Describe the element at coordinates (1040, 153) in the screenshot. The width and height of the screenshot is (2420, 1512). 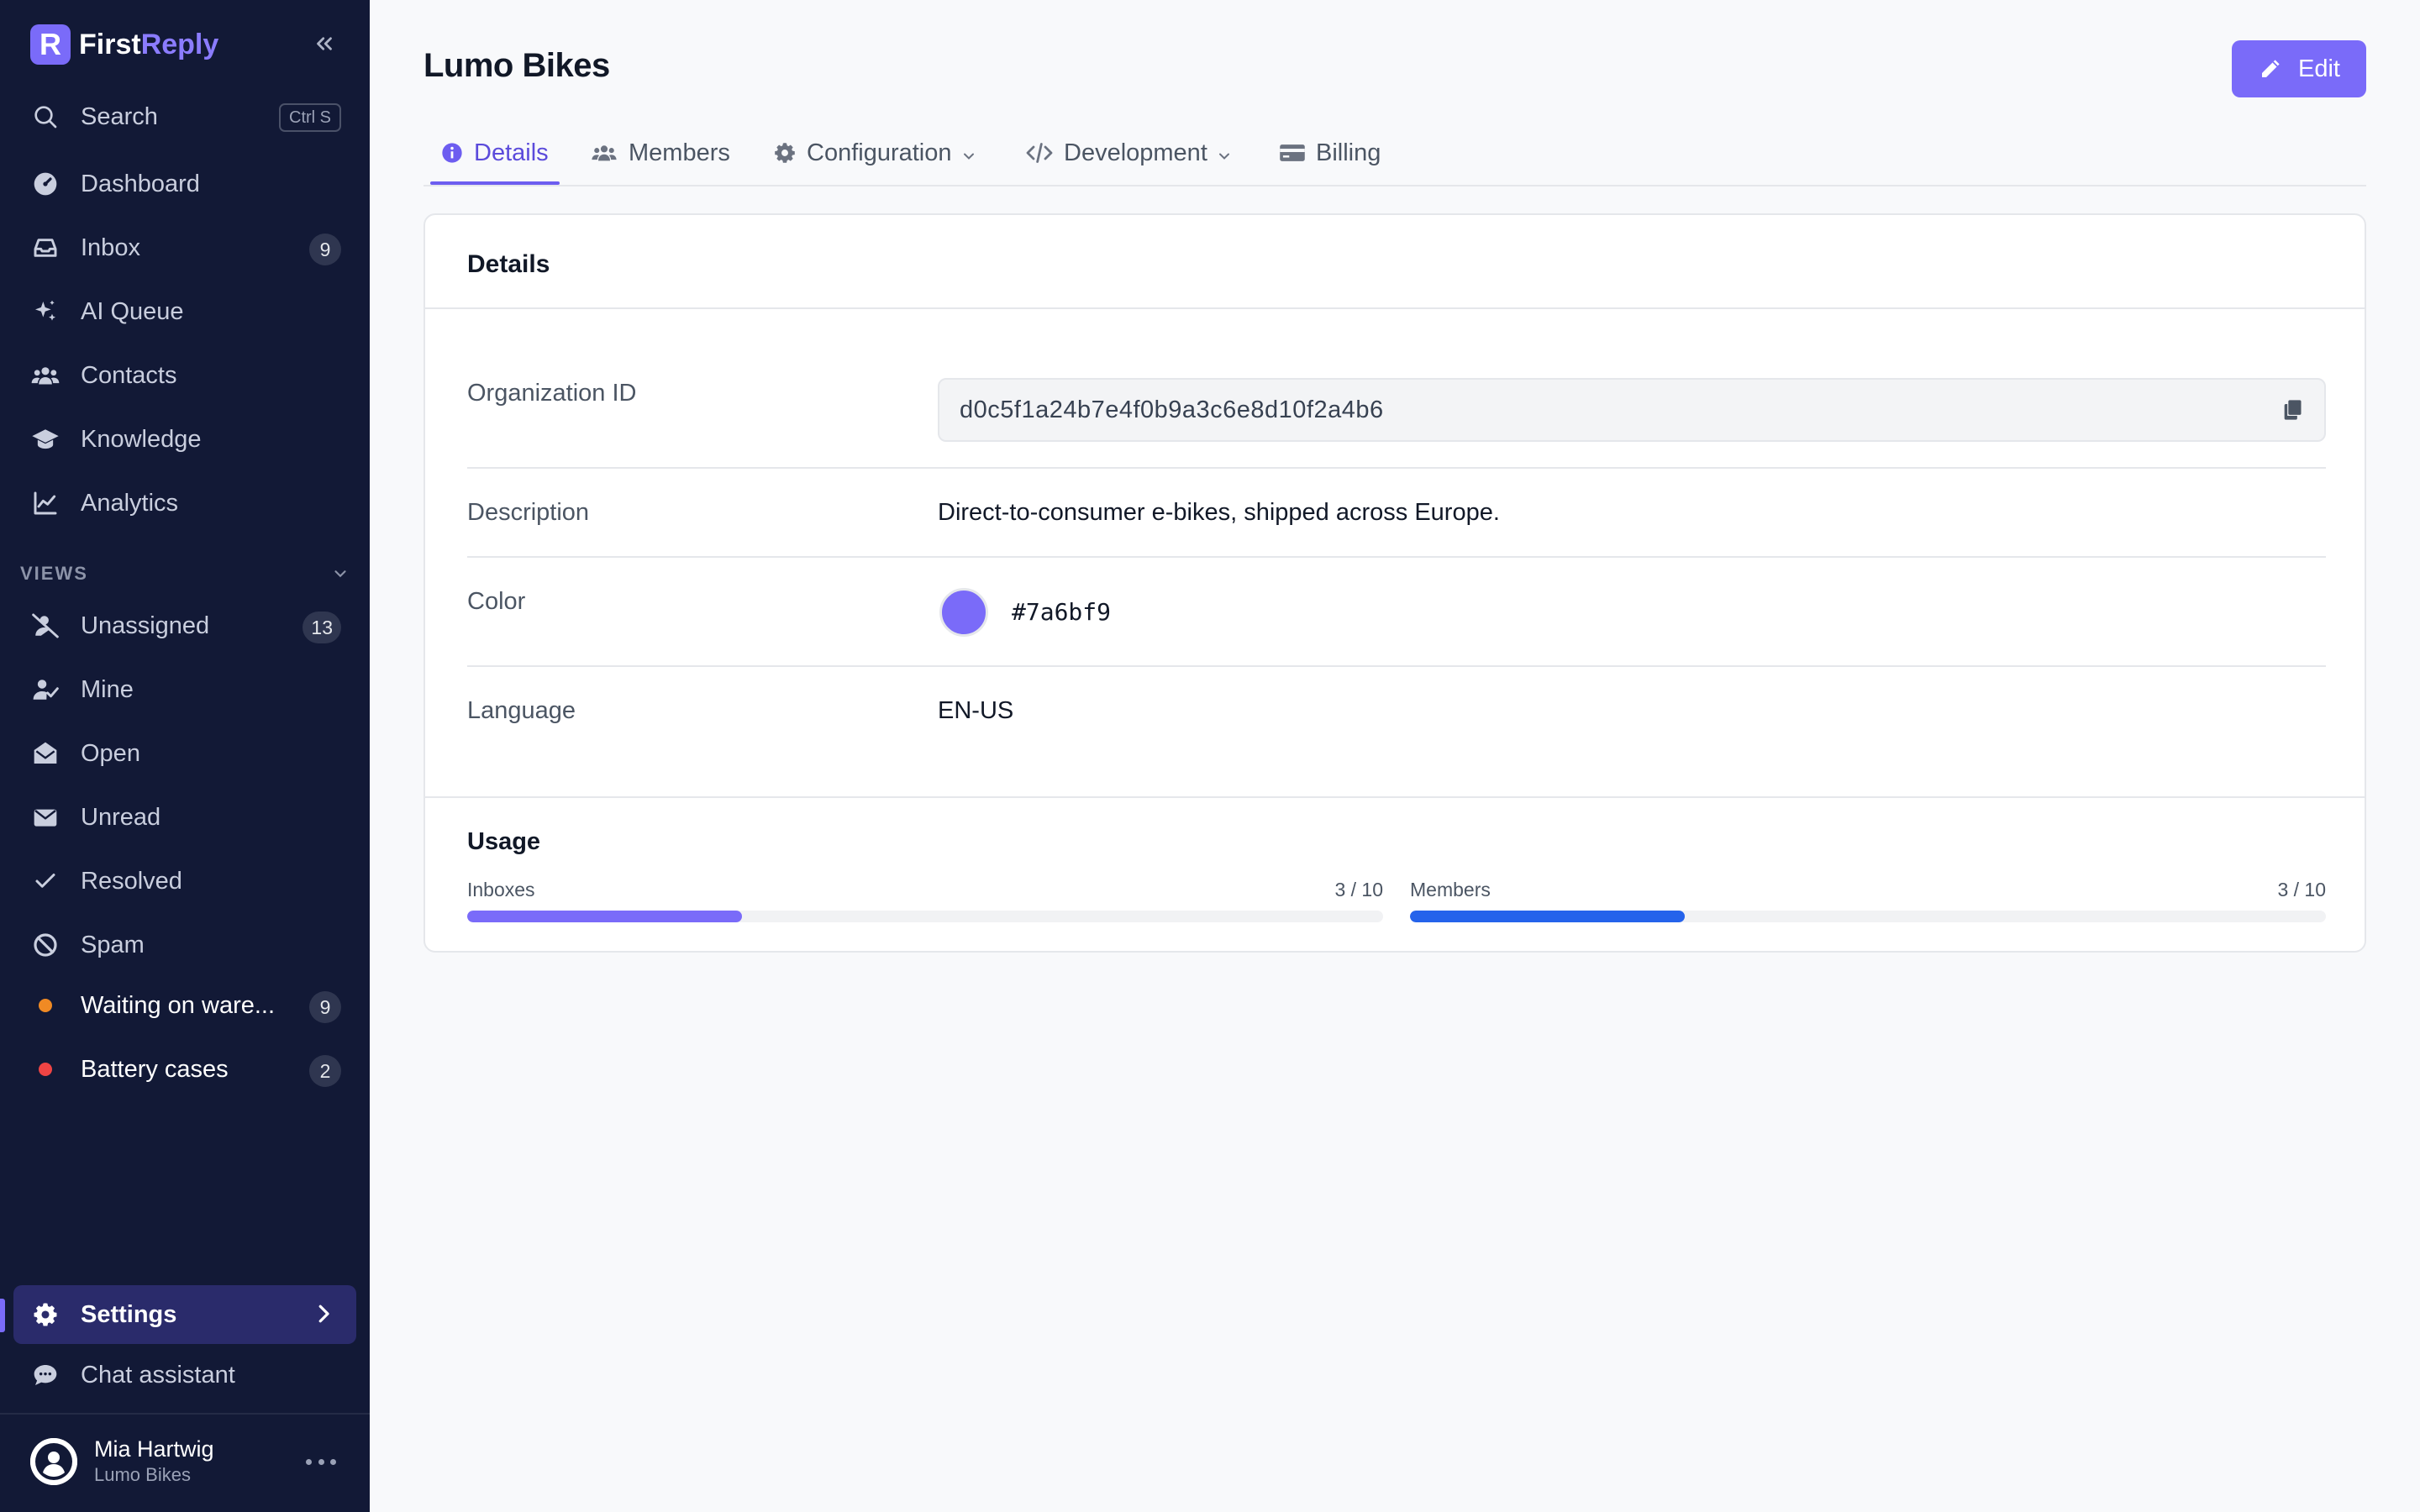
I see `code-icon` at that location.